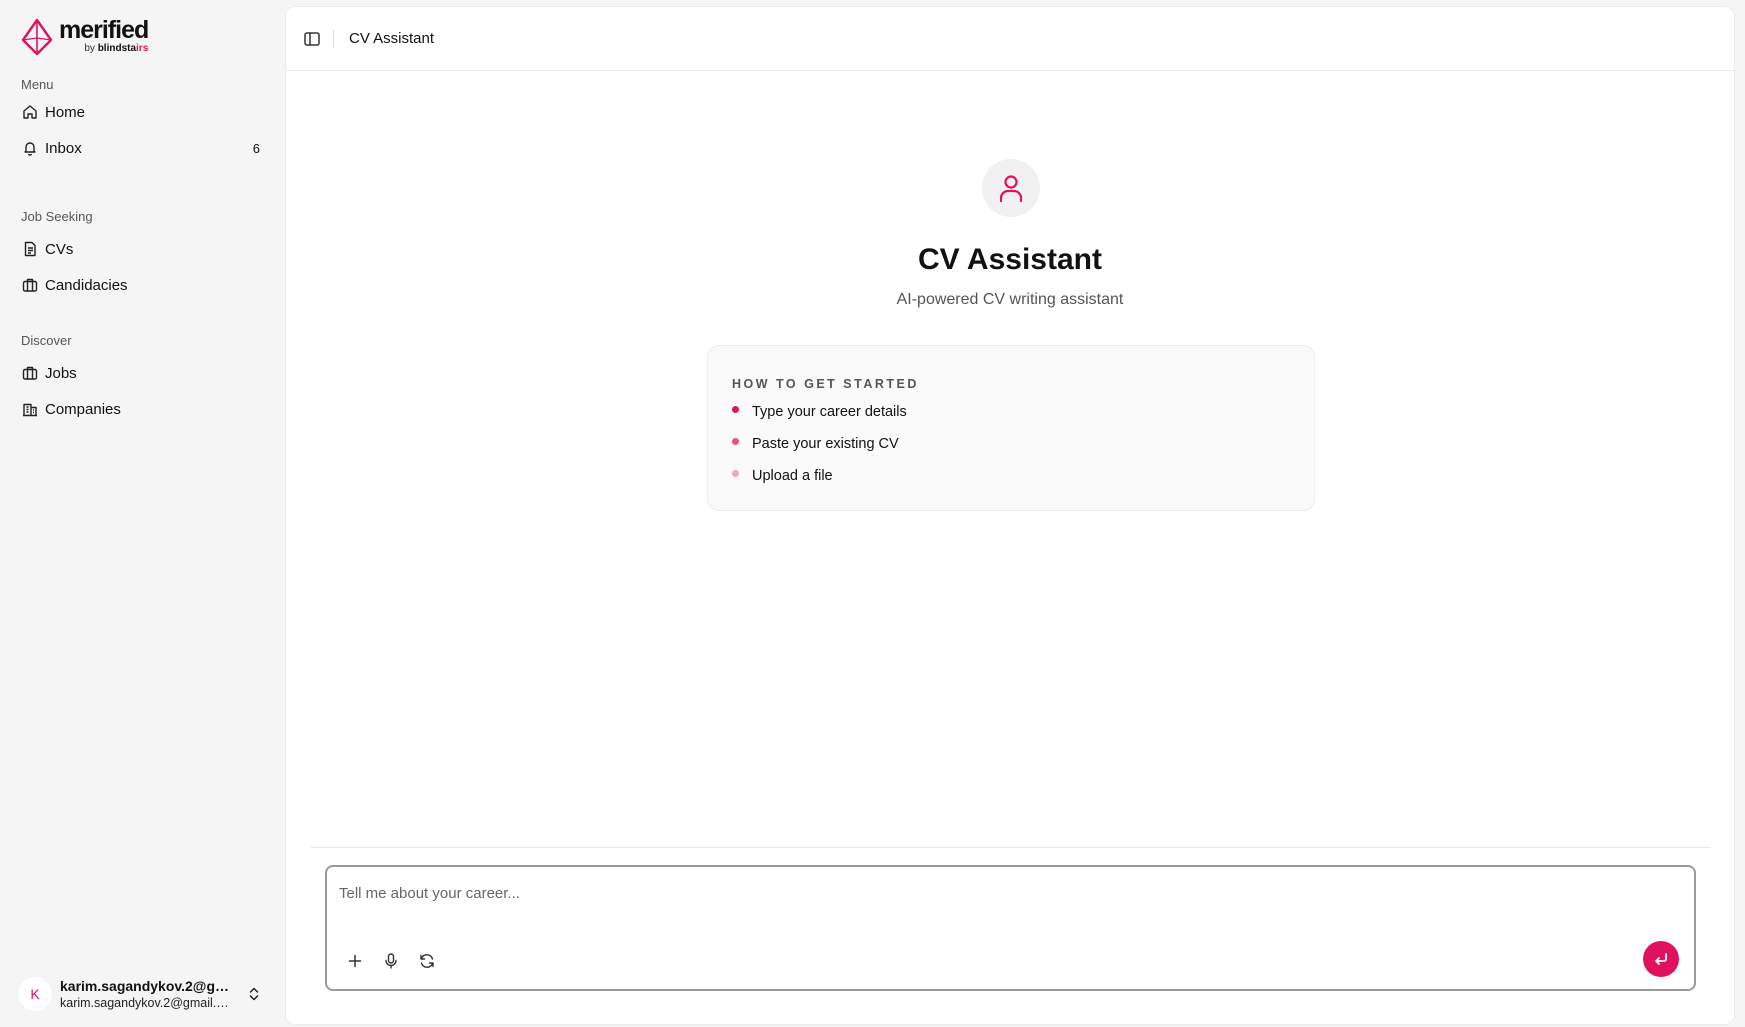 The image size is (1745, 1027). What do you see at coordinates (1004, 893) in the screenshot?
I see `chat-input` at bounding box center [1004, 893].